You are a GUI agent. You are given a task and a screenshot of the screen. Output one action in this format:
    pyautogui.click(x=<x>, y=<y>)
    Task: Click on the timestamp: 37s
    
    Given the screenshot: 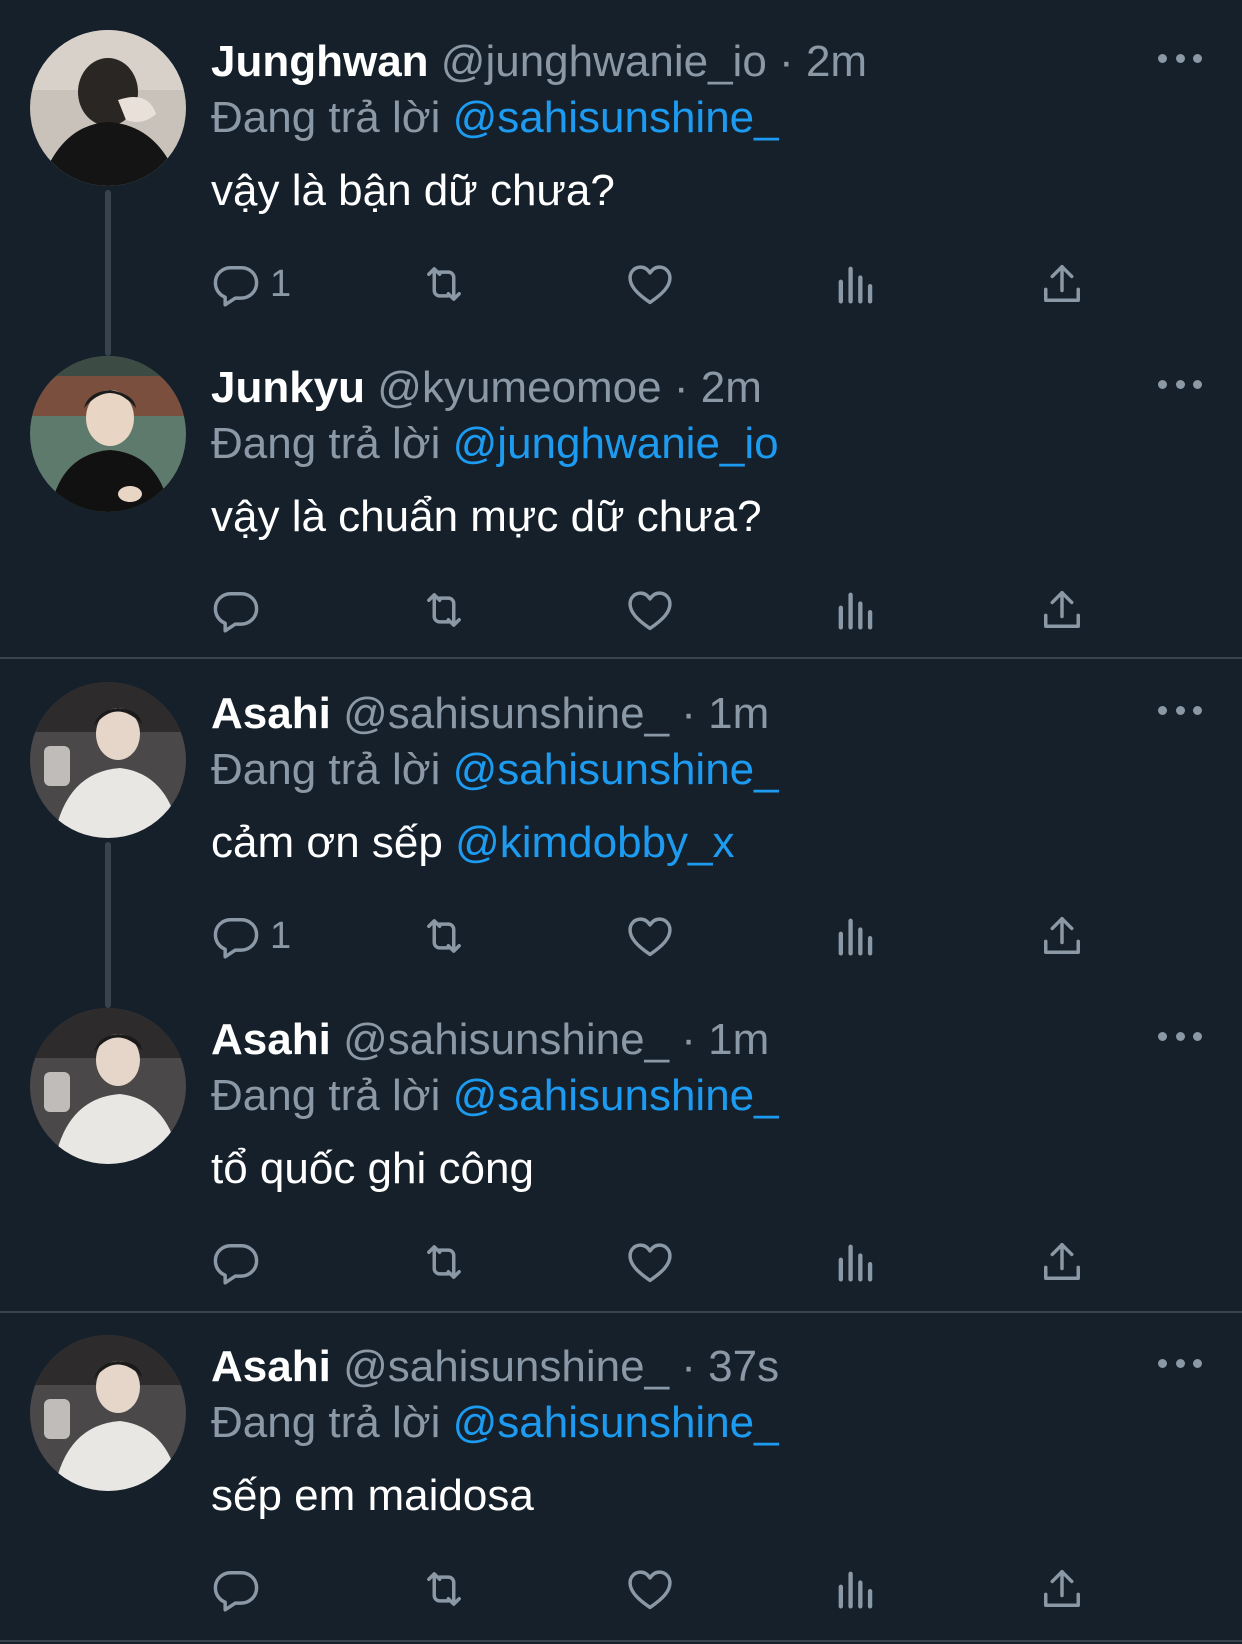 What is the action you would take?
    pyautogui.click(x=743, y=1366)
    